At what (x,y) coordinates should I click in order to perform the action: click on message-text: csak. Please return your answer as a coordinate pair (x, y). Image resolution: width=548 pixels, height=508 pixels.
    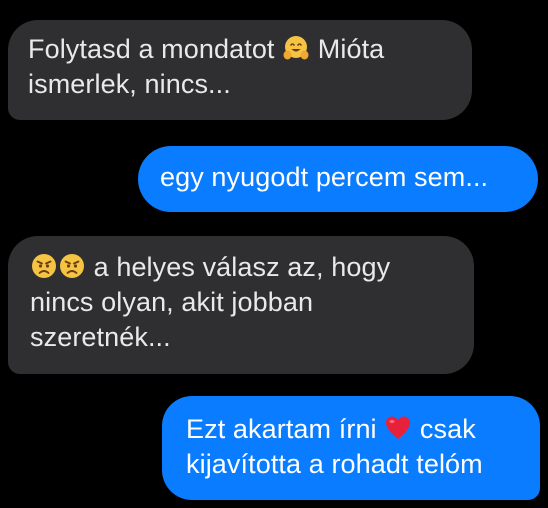
    Looking at the image, I should click on (447, 429).